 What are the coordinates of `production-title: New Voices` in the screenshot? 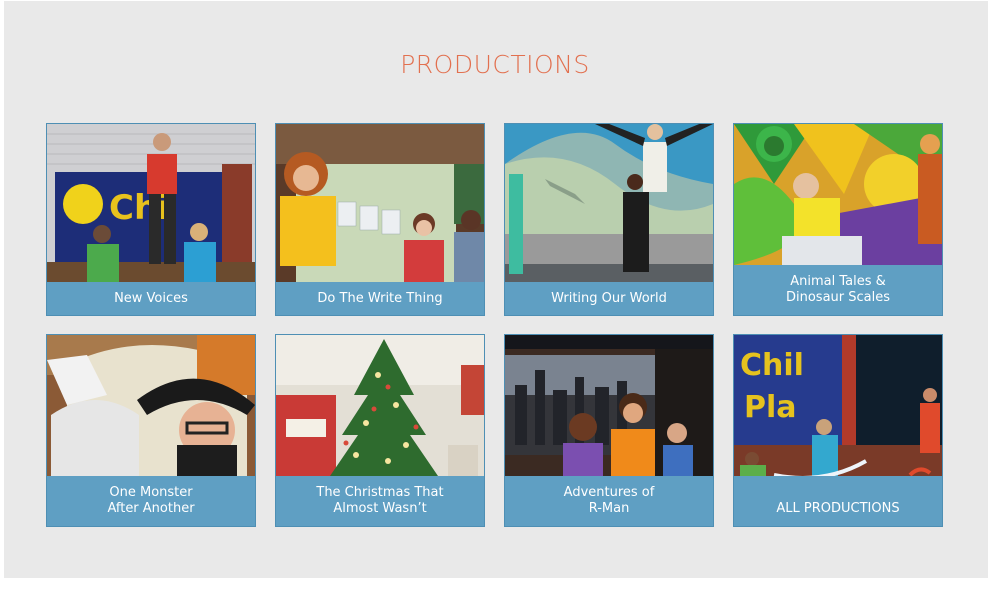 It's located at (151, 298).